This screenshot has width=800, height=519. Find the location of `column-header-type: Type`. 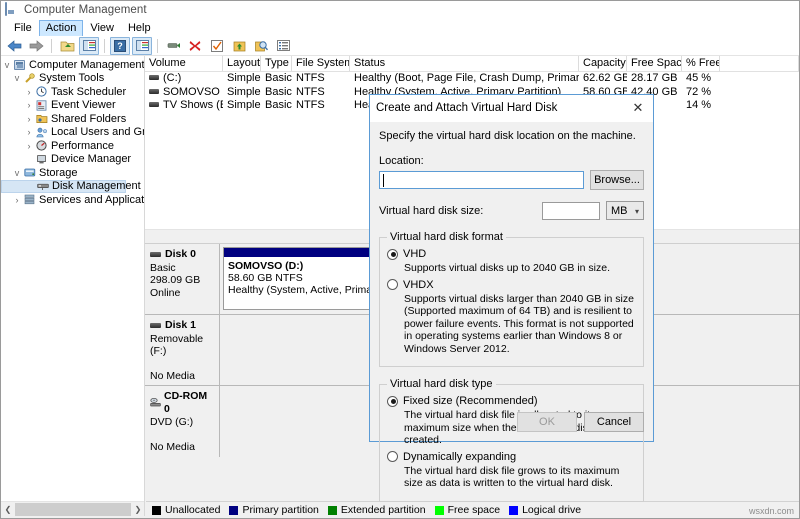

column-header-type: Type is located at coordinates (276, 63).